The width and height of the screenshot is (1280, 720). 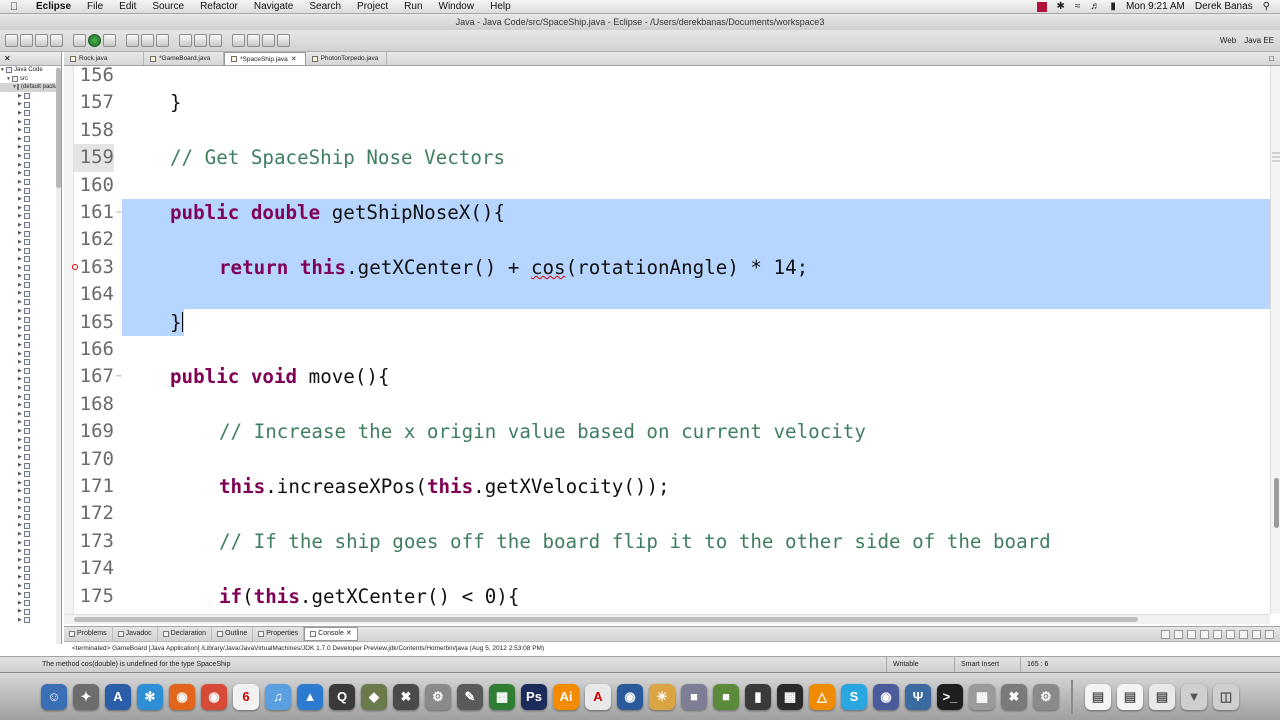 I want to click on back-icon, so click(x=268, y=40).